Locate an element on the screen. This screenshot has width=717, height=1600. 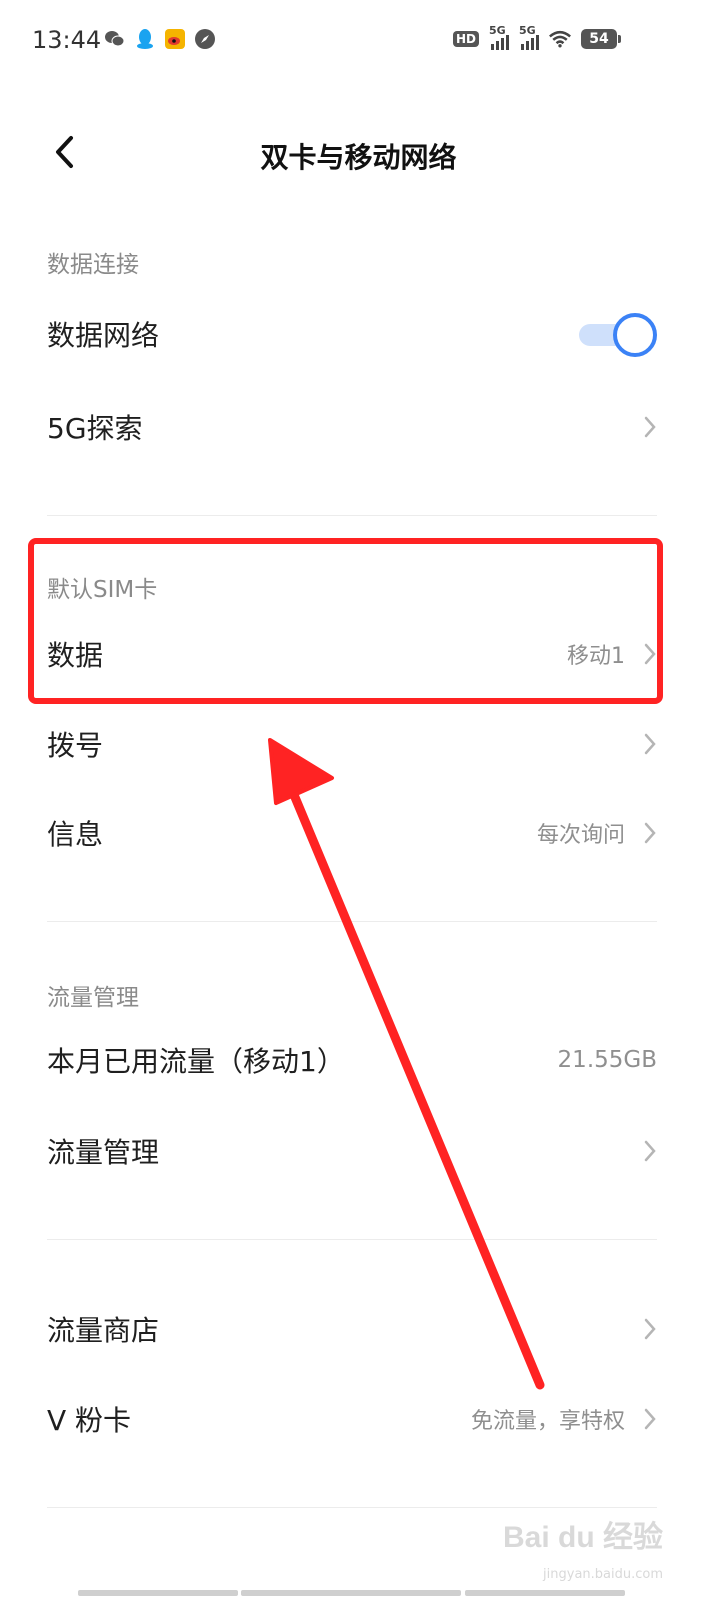
message-sim-label: 信息 is located at coordinates (75, 834).